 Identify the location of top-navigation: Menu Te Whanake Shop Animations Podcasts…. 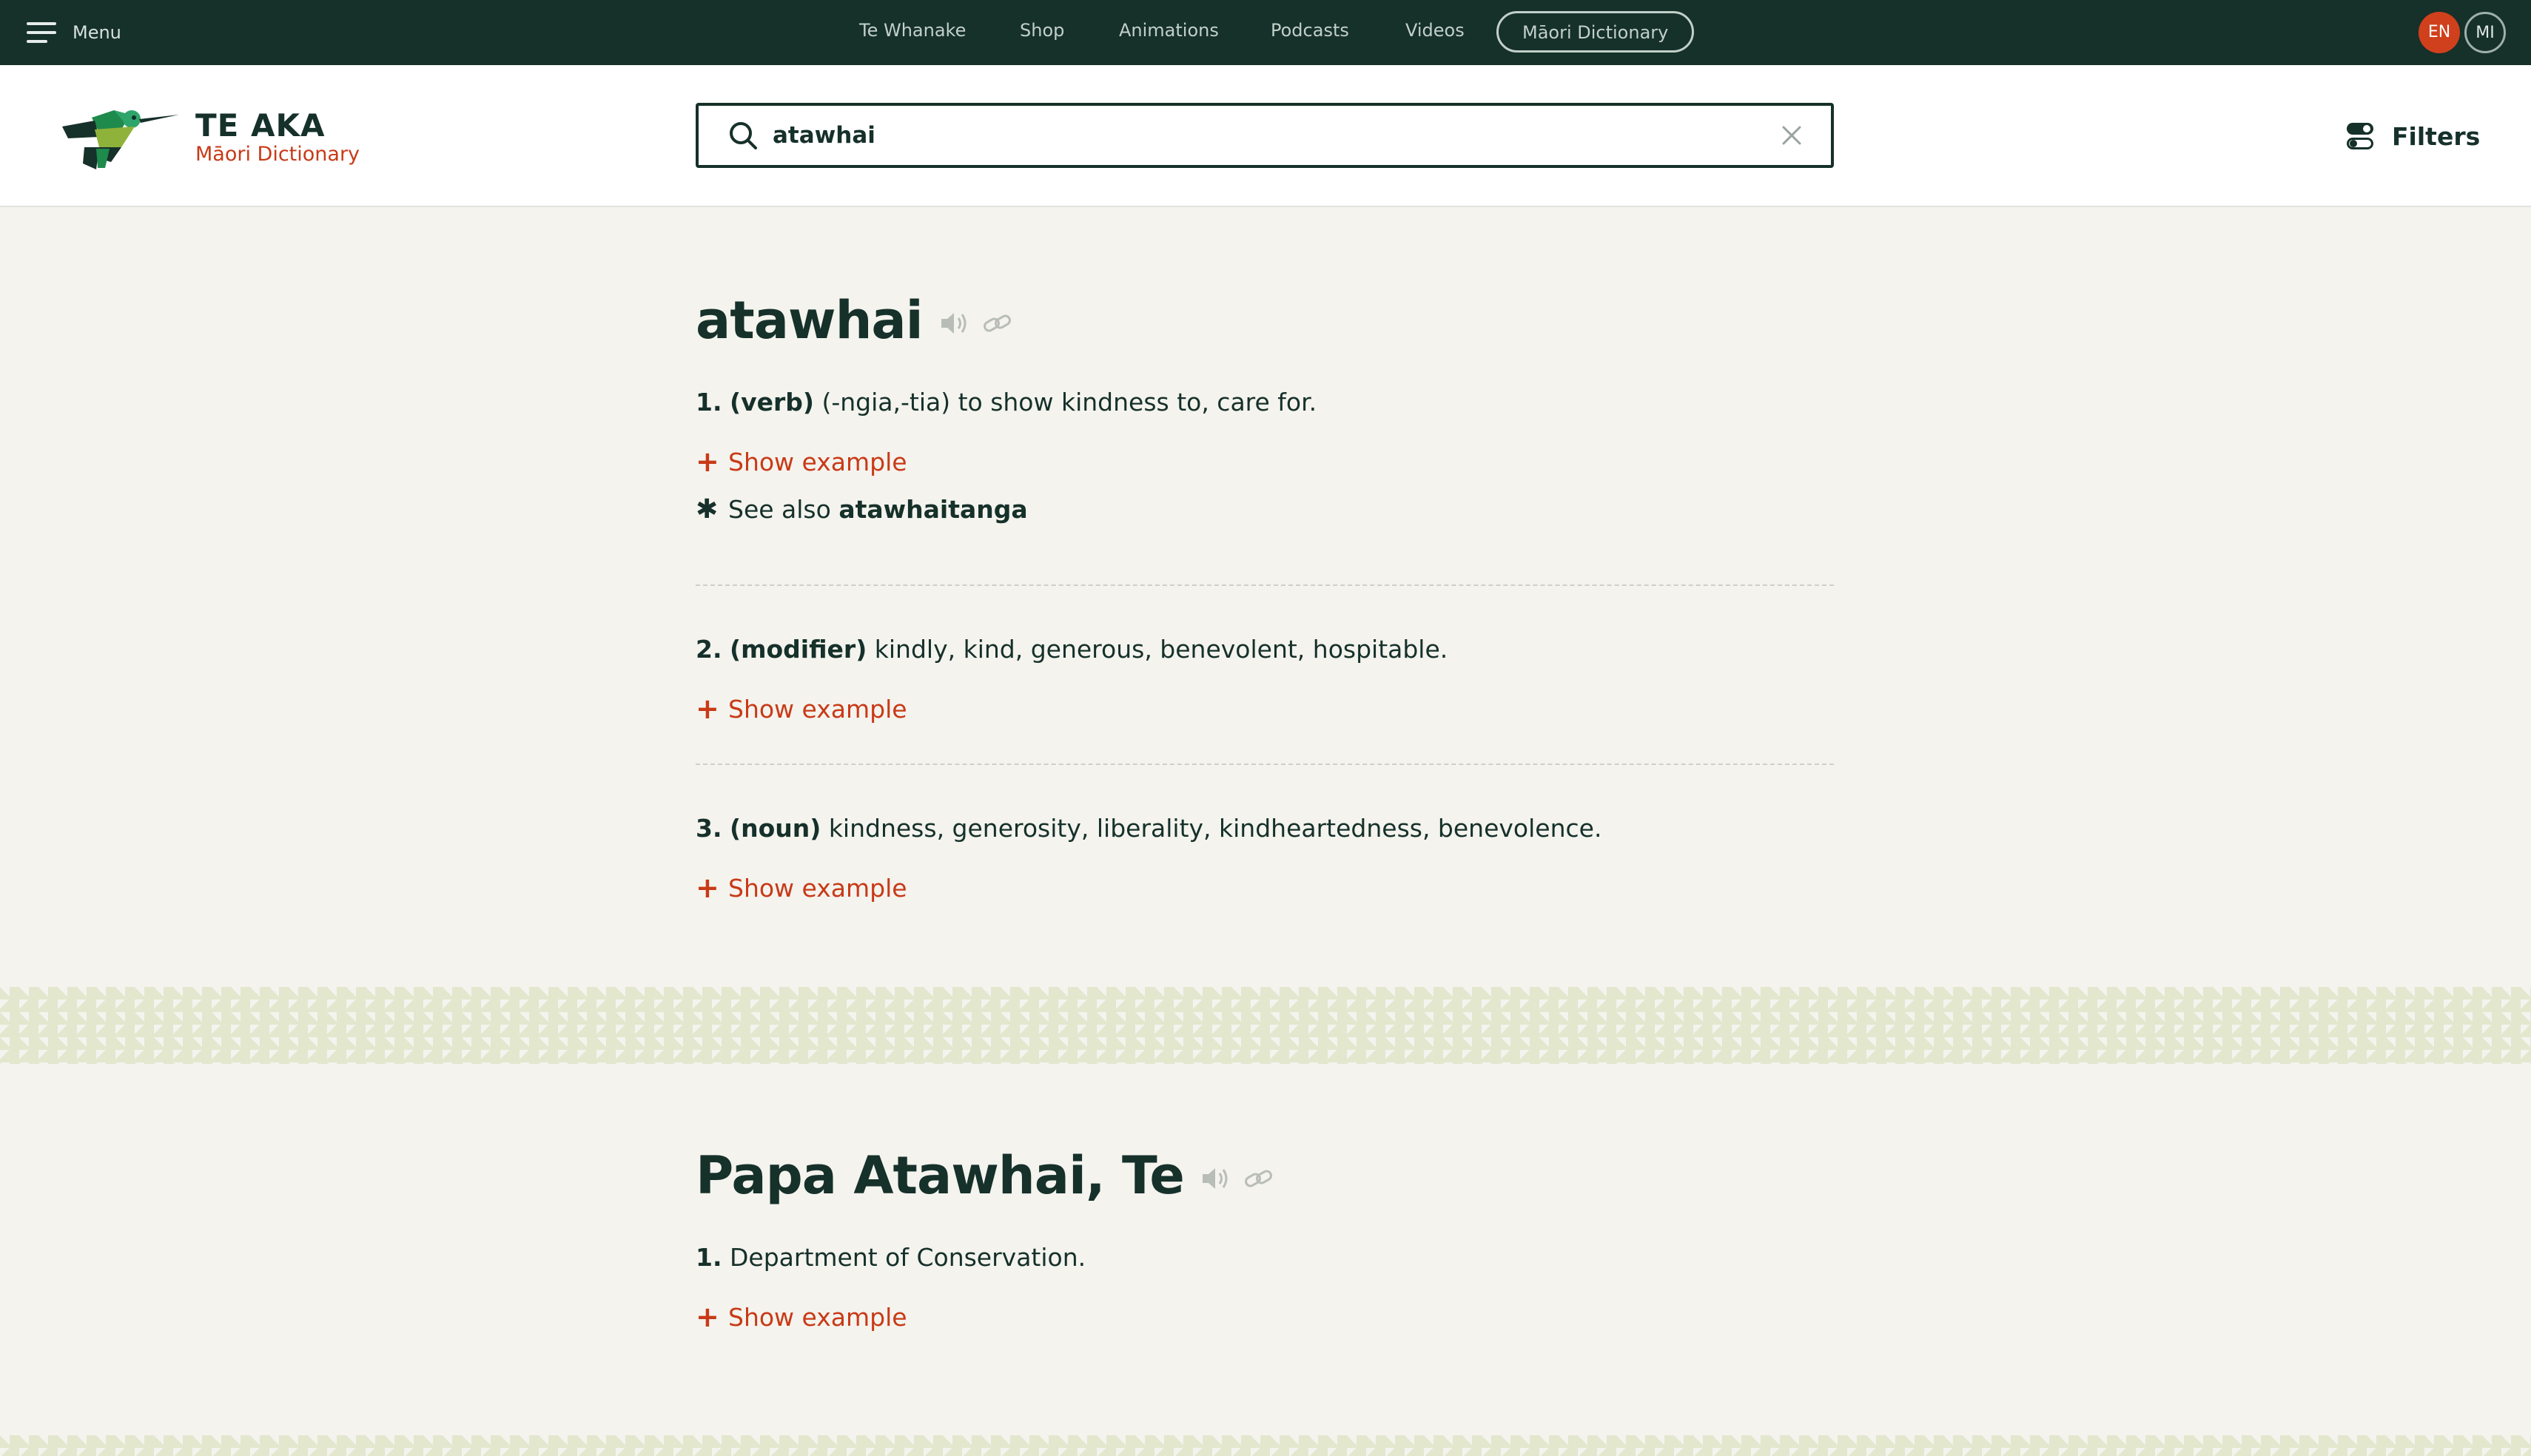
(1265, 32).